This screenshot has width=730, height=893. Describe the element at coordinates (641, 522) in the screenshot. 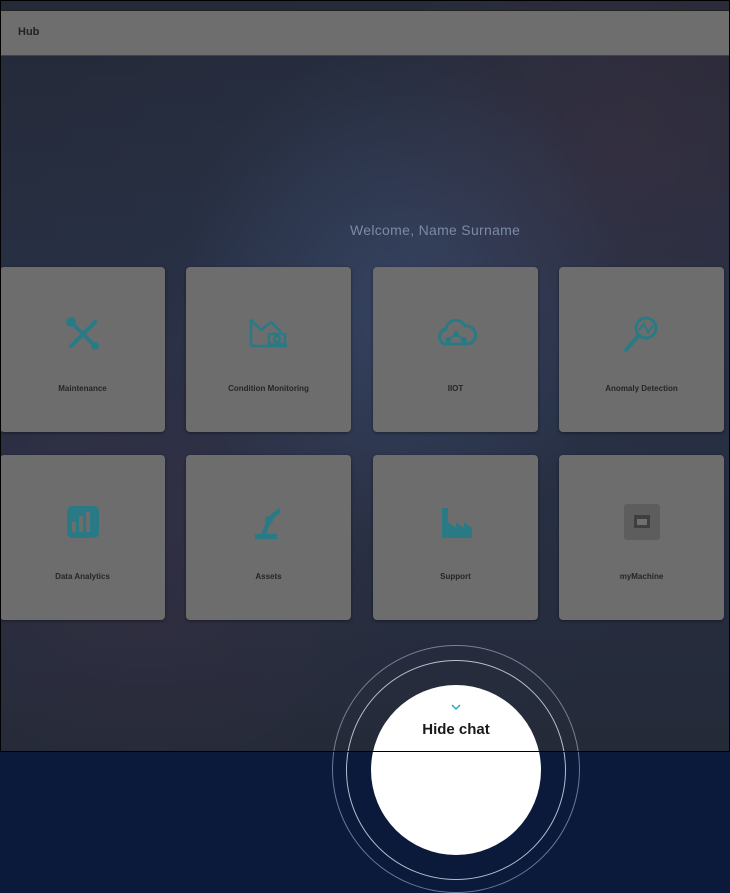

I see `machine-icon` at that location.